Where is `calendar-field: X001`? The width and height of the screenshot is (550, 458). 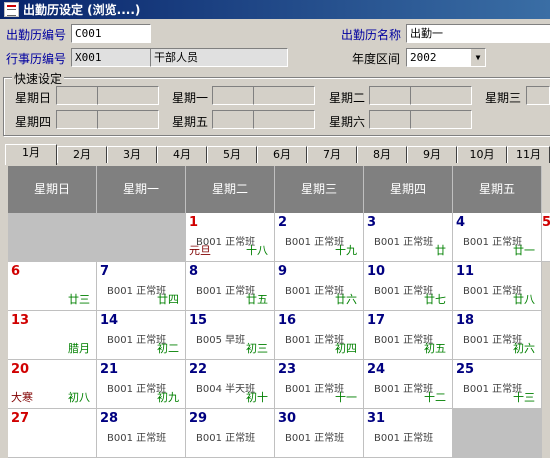 calendar-field: X001 is located at coordinates (111, 57).